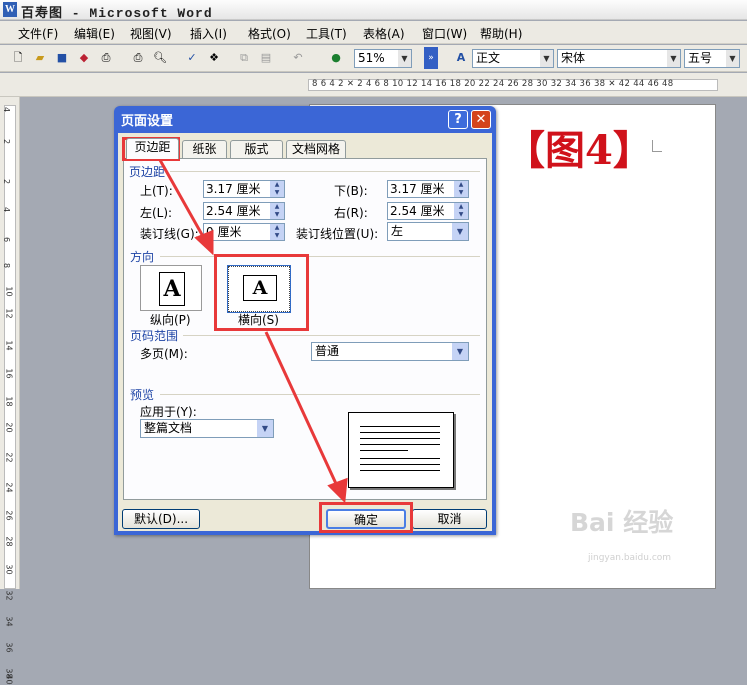 This screenshot has height=685, width=747. Describe the element at coordinates (10, 9) in the screenshot. I see `word-app-icon: W` at that location.